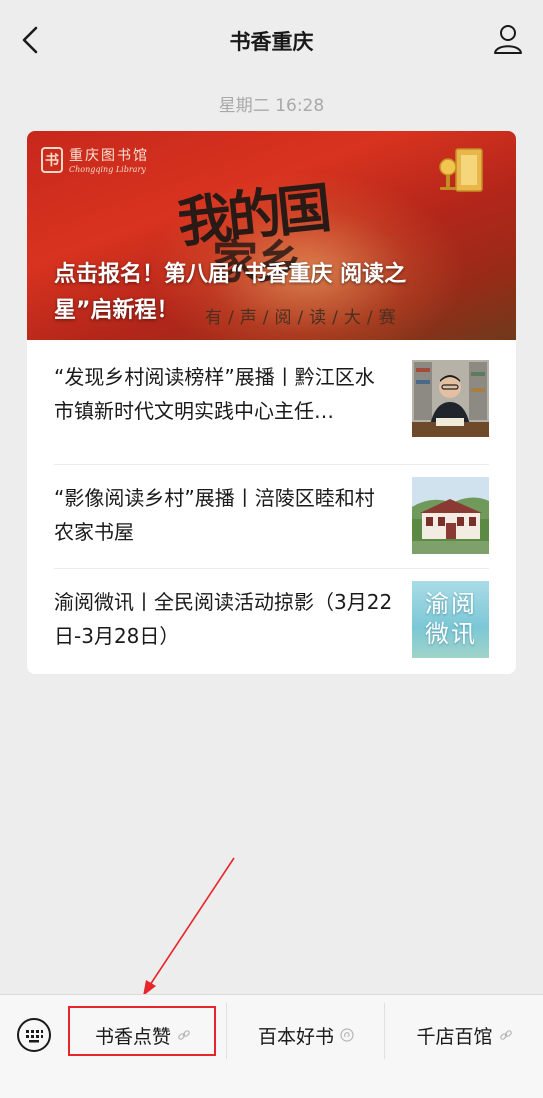  What do you see at coordinates (214, 515) in the screenshot?
I see `article-title: “影像阅读乡村”展播丨涪陵区睦和村农家书屋` at bounding box center [214, 515].